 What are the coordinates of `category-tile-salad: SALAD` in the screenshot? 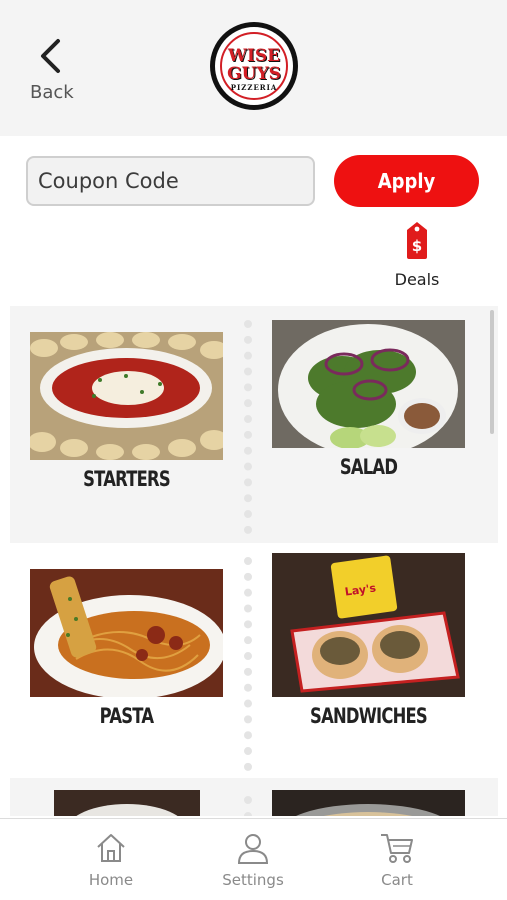 It's located at (368, 399).